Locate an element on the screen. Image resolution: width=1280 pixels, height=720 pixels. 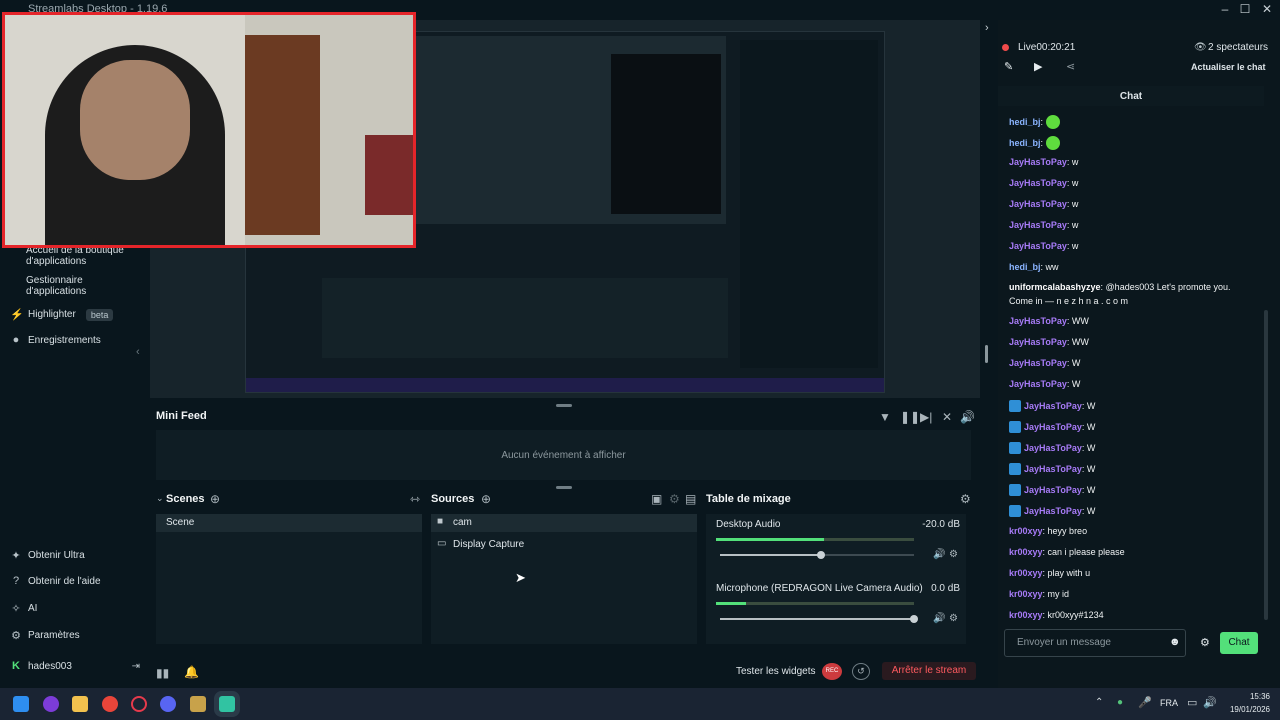
volume-icon: 🔊 is located at coordinates (967, 417).